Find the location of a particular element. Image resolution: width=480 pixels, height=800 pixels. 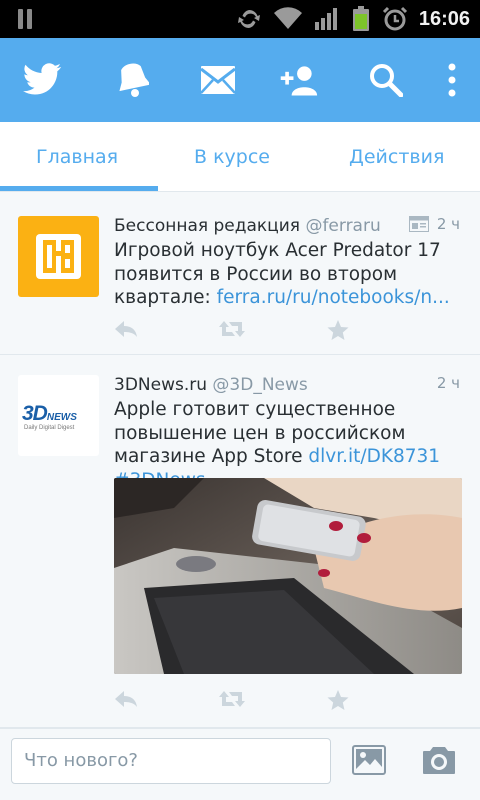

tweet-header: 3DNews.ru @3D_News is located at coordinates (289, 385).